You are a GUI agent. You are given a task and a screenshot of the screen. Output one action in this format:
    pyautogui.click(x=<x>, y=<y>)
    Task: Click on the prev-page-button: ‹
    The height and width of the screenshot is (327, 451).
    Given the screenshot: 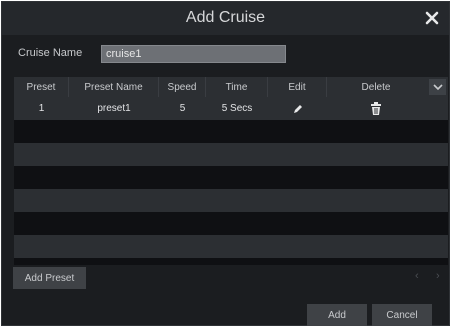 What is the action you would take?
    pyautogui.click(x=417, y=276)
    